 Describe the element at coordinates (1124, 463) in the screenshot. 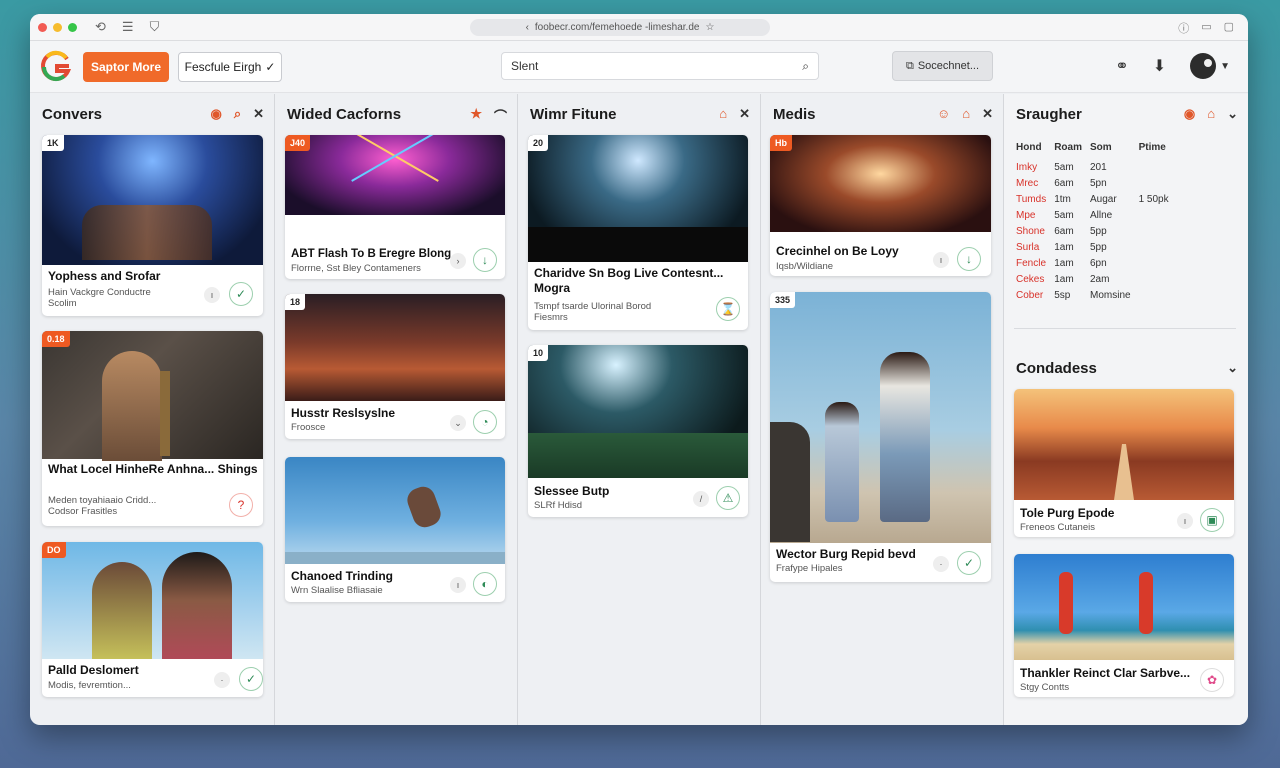

I see `media-card: Tole Purg Epode Freneos Cutaneis ı ▣` at that location.